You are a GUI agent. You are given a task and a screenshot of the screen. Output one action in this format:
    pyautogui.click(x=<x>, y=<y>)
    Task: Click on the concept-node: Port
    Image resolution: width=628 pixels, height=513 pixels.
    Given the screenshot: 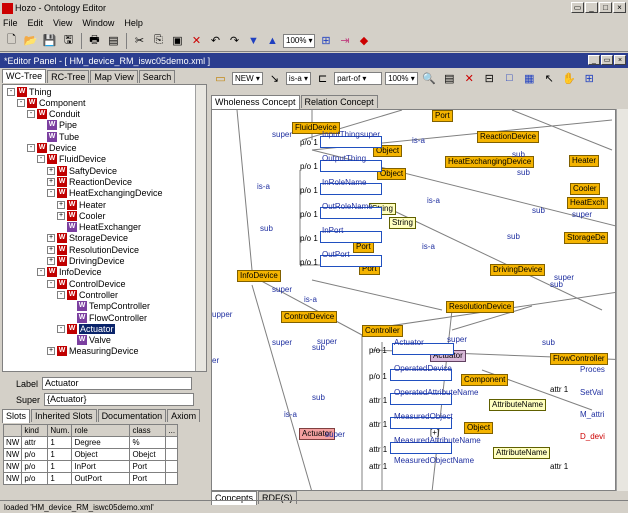 What is the action you would take?
    pyautogui.click(x=442, y=116)
    